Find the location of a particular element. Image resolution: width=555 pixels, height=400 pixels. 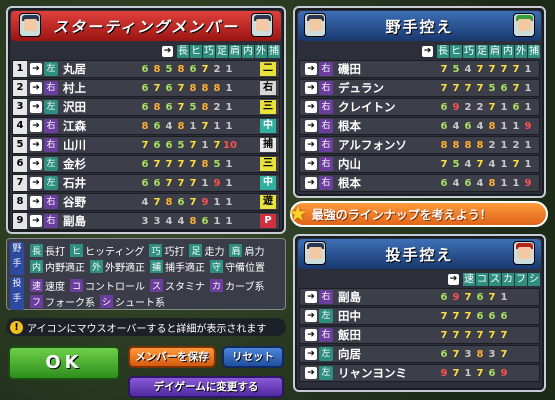

handedness-badge: 左 is located at coordinates (51, 69).